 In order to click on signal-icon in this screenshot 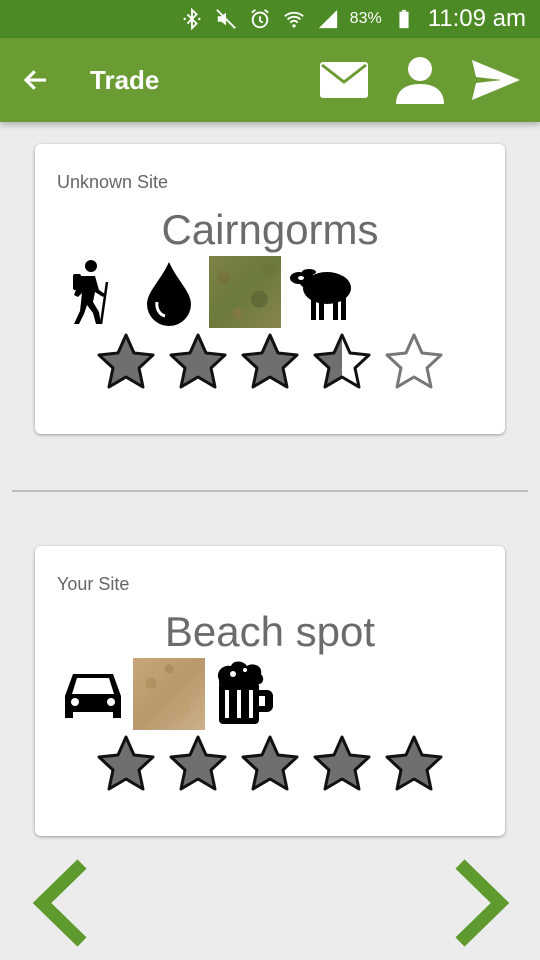, I will do `click(328, 19)`.